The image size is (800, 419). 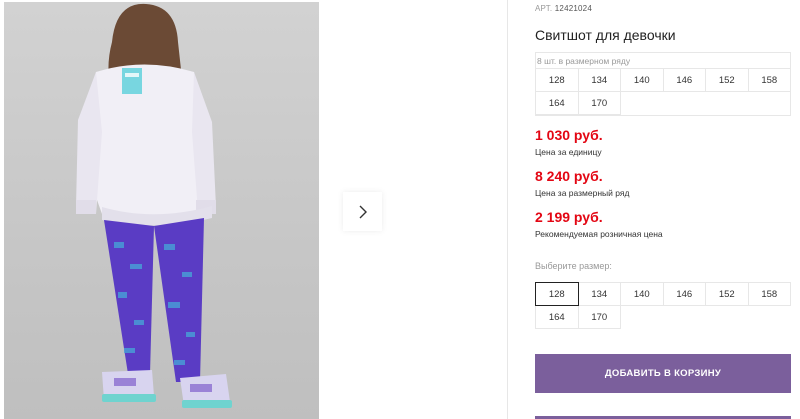 What do you see at coordinates (582, 193) in the screenshot?
I see `row-price-label: Цена за размерный ряд` at bounding box center [582, 193].